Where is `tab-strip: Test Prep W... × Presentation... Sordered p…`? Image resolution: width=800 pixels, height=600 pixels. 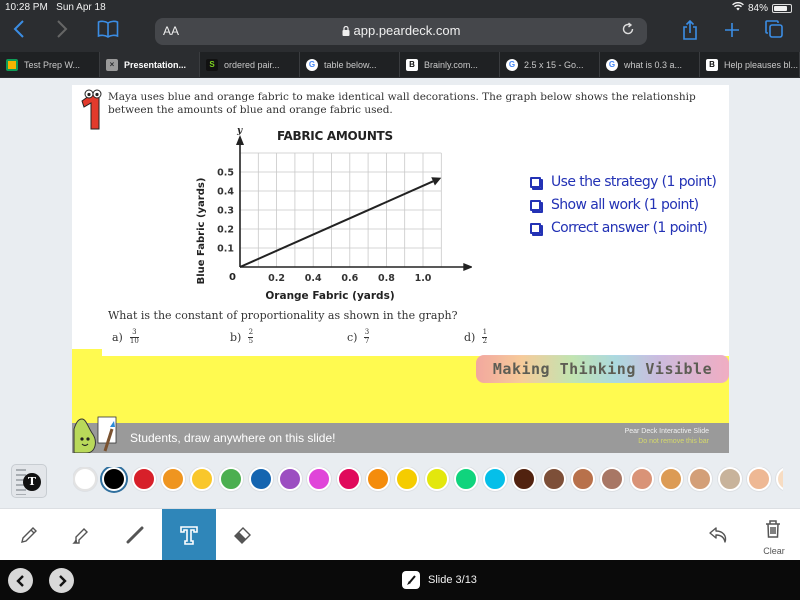
tab-strip: Test Prep W... × Presentation... Sordered p… is located at coordinates (400, 64).